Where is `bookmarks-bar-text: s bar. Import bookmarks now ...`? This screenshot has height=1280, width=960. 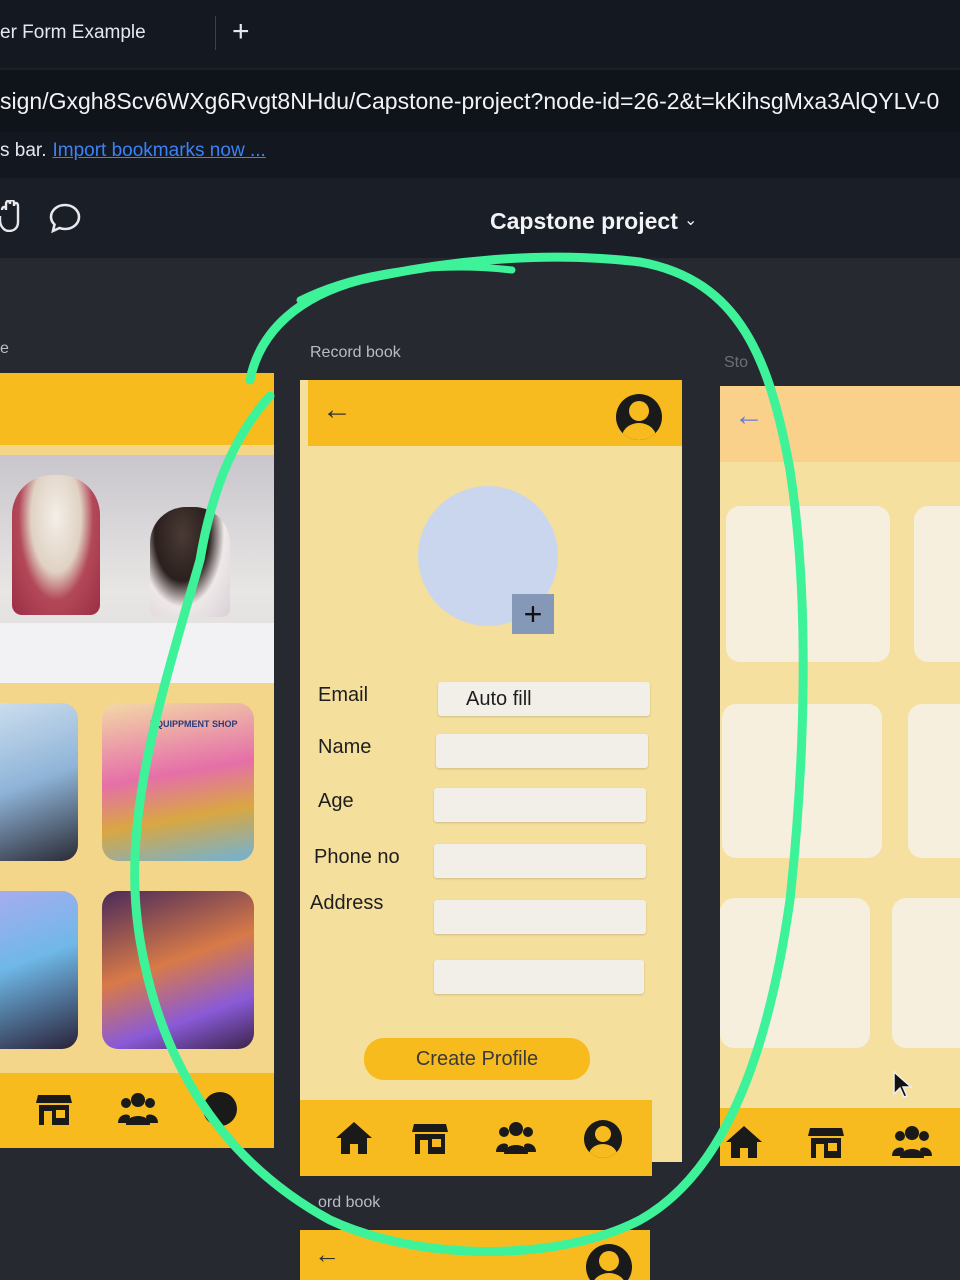 bookmarks-bar-text: s bar. Import bookmarks now ... is located at coordinates (133, 151).